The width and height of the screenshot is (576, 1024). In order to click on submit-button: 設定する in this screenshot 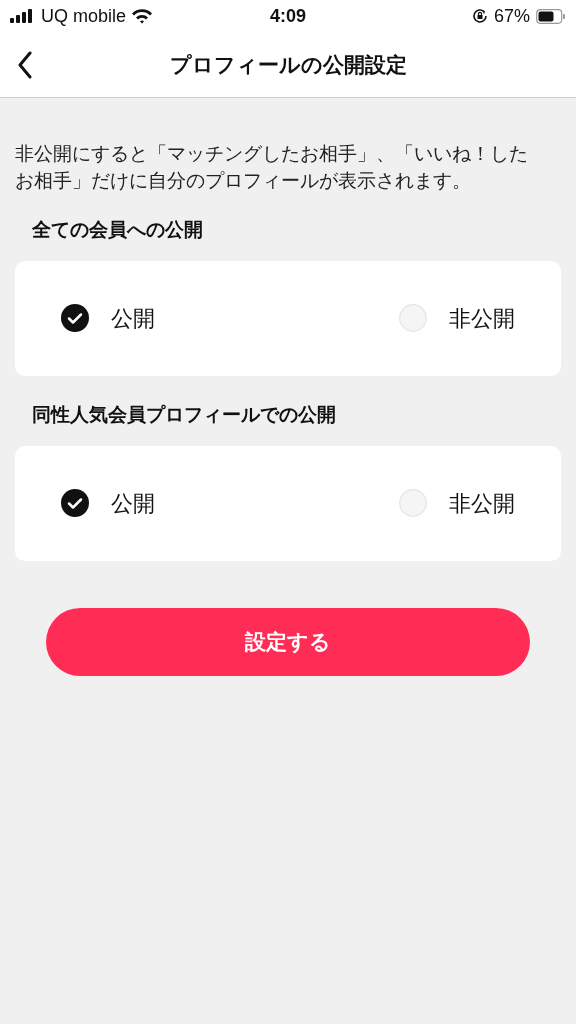, I will do `click(288, 641)`.